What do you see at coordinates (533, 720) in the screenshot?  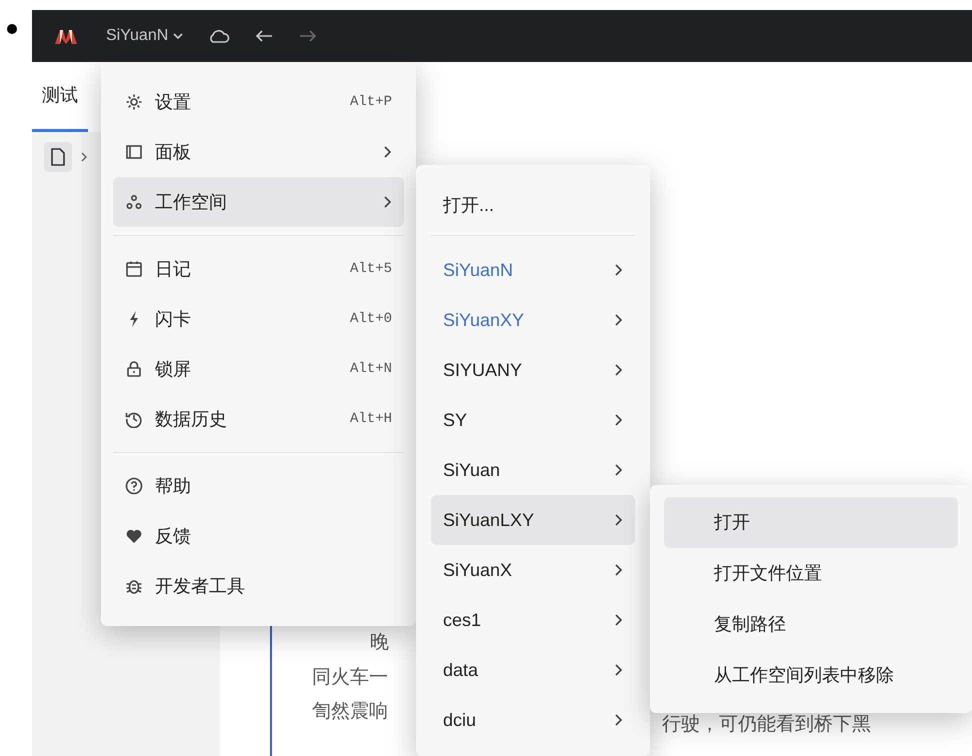 I see `menu-item: dciu` at bounding box center [533, 720].